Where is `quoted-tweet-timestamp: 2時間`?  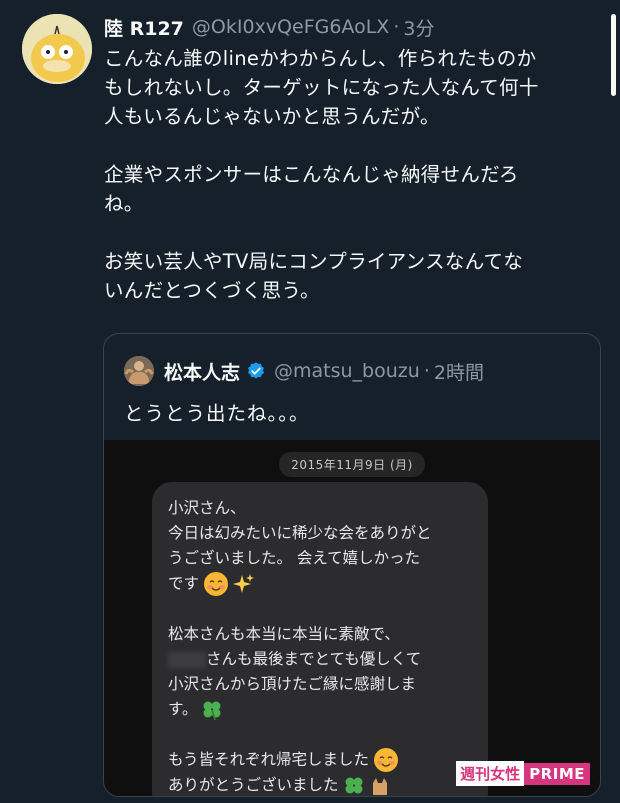
quoted-tweet-timestamp: 2時間 is located at coordinates (458, 372).